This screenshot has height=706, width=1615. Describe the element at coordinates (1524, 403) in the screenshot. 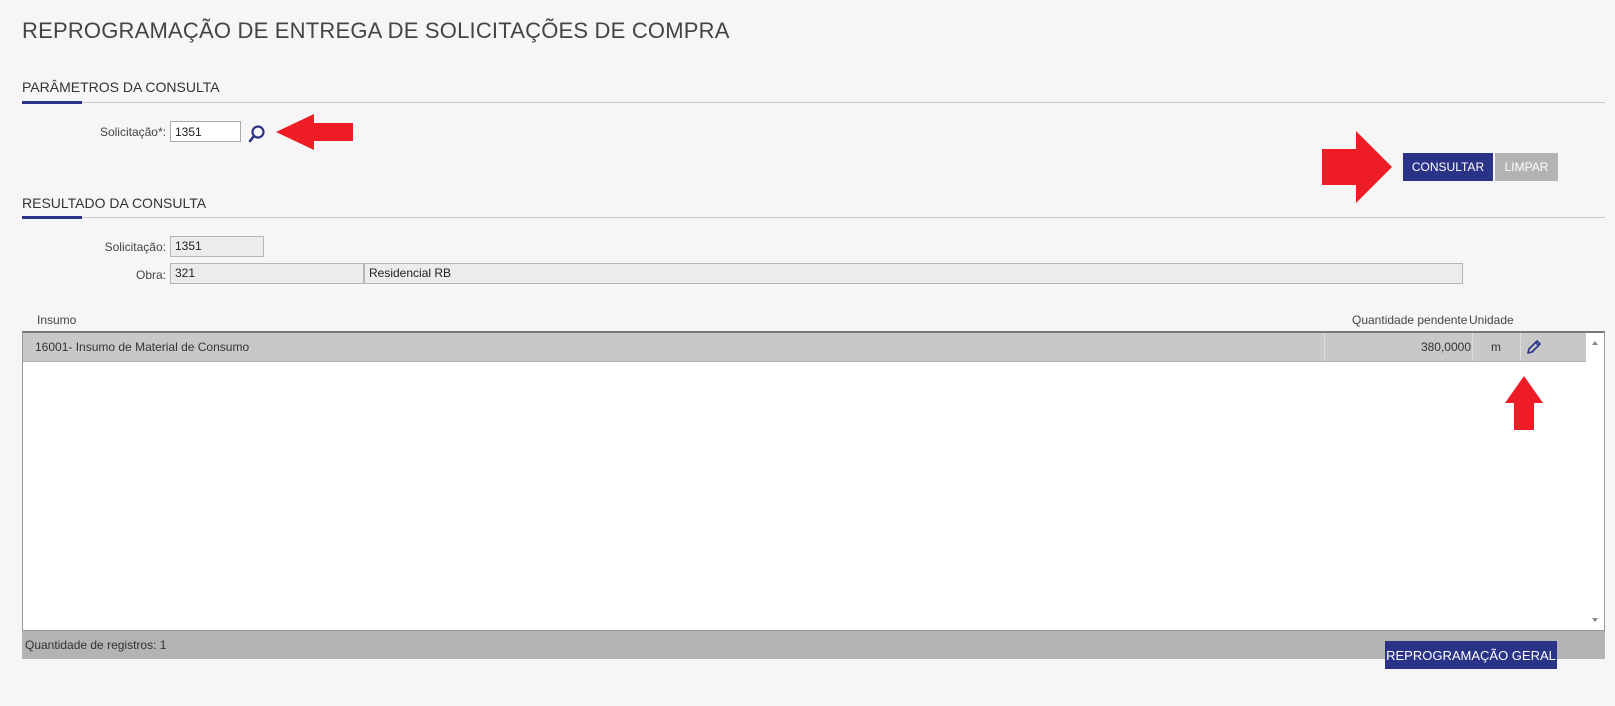

I see `annotation-arrow-up` at that location.